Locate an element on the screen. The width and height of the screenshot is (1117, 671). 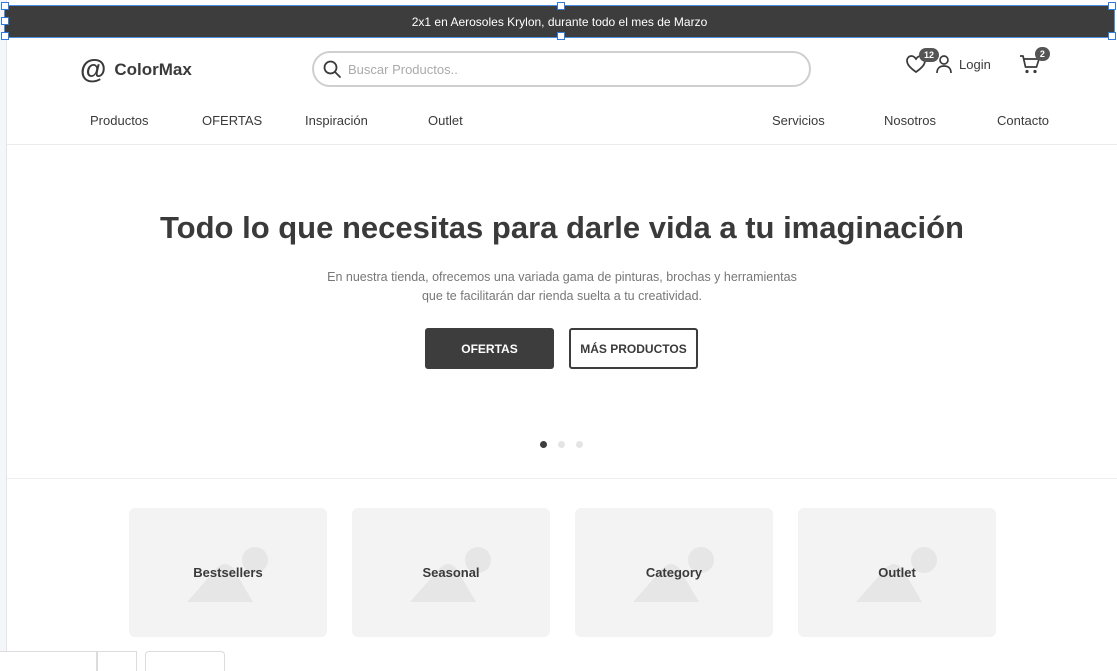
carousel-dots is located at coordinates (561, 444).